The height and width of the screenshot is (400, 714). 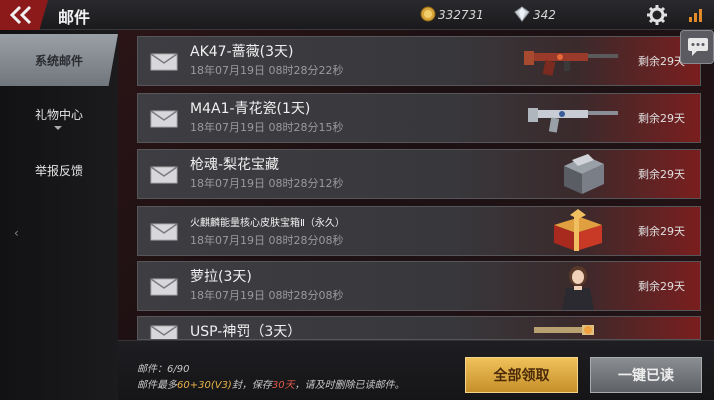 I want to click on sidebar-item-gift-center: 礼物中心, so click(x=59, y=114).